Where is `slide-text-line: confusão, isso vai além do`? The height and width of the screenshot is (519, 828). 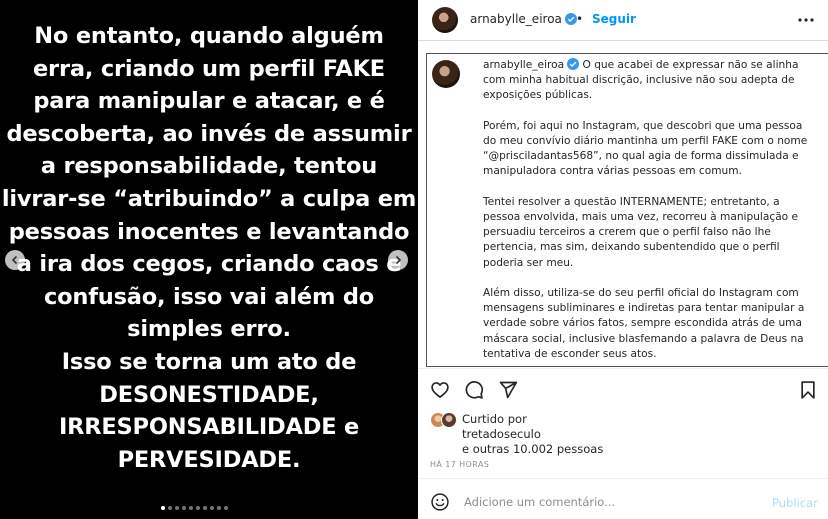 slide-text-line: confusão, isso vai além do is located at coordinates (208, 296).